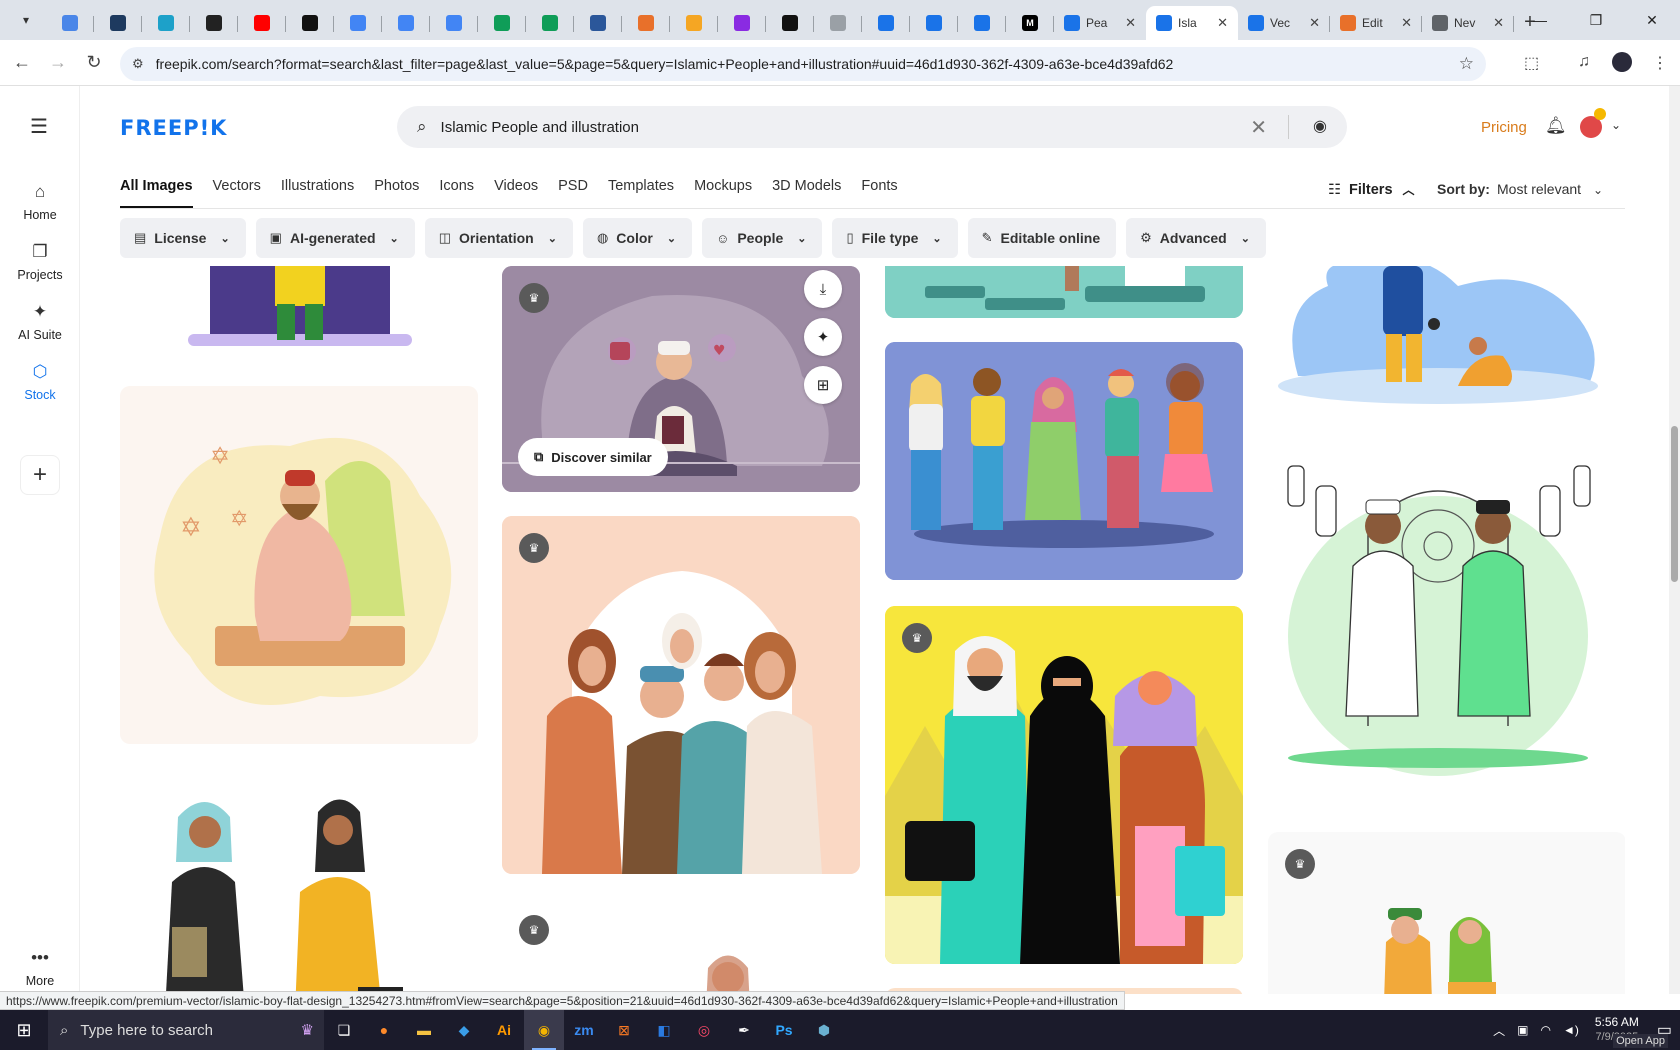  I want to click on sidebar-item-ai-suite: ✦ AI Suite, so click(40, 322).